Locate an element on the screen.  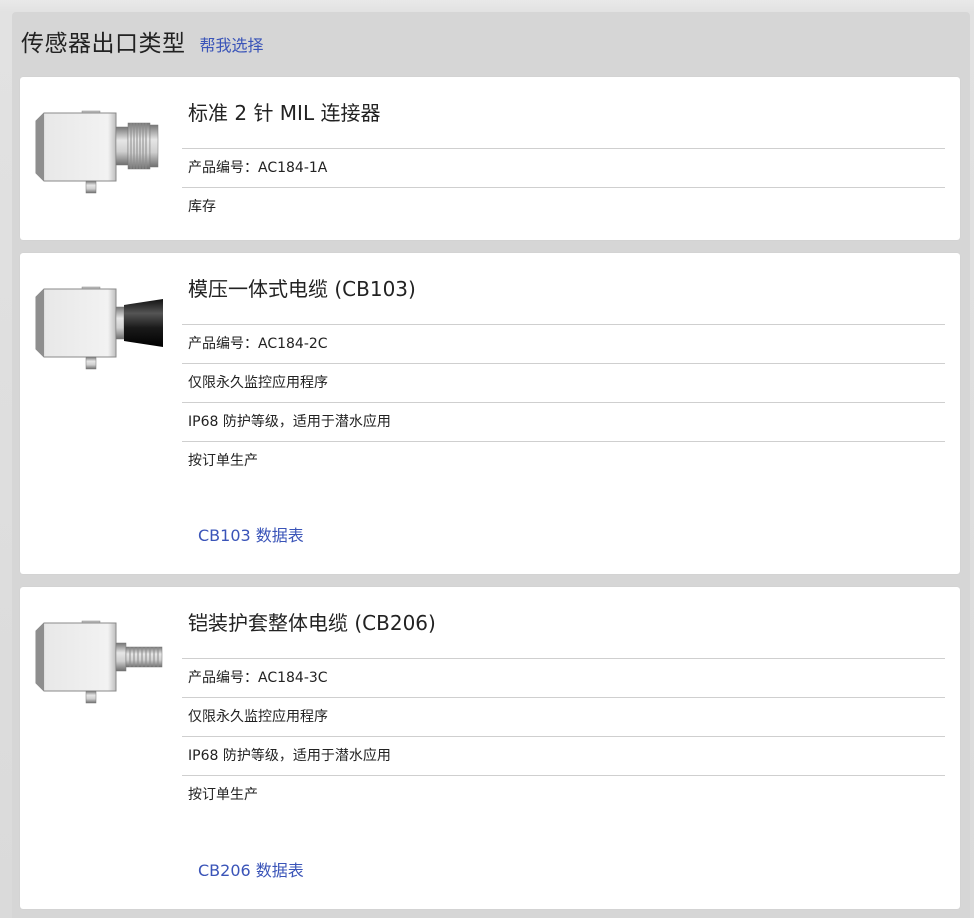
cb206-datasheet-link: CB206 数据表 is located at coordinates (251, 869).